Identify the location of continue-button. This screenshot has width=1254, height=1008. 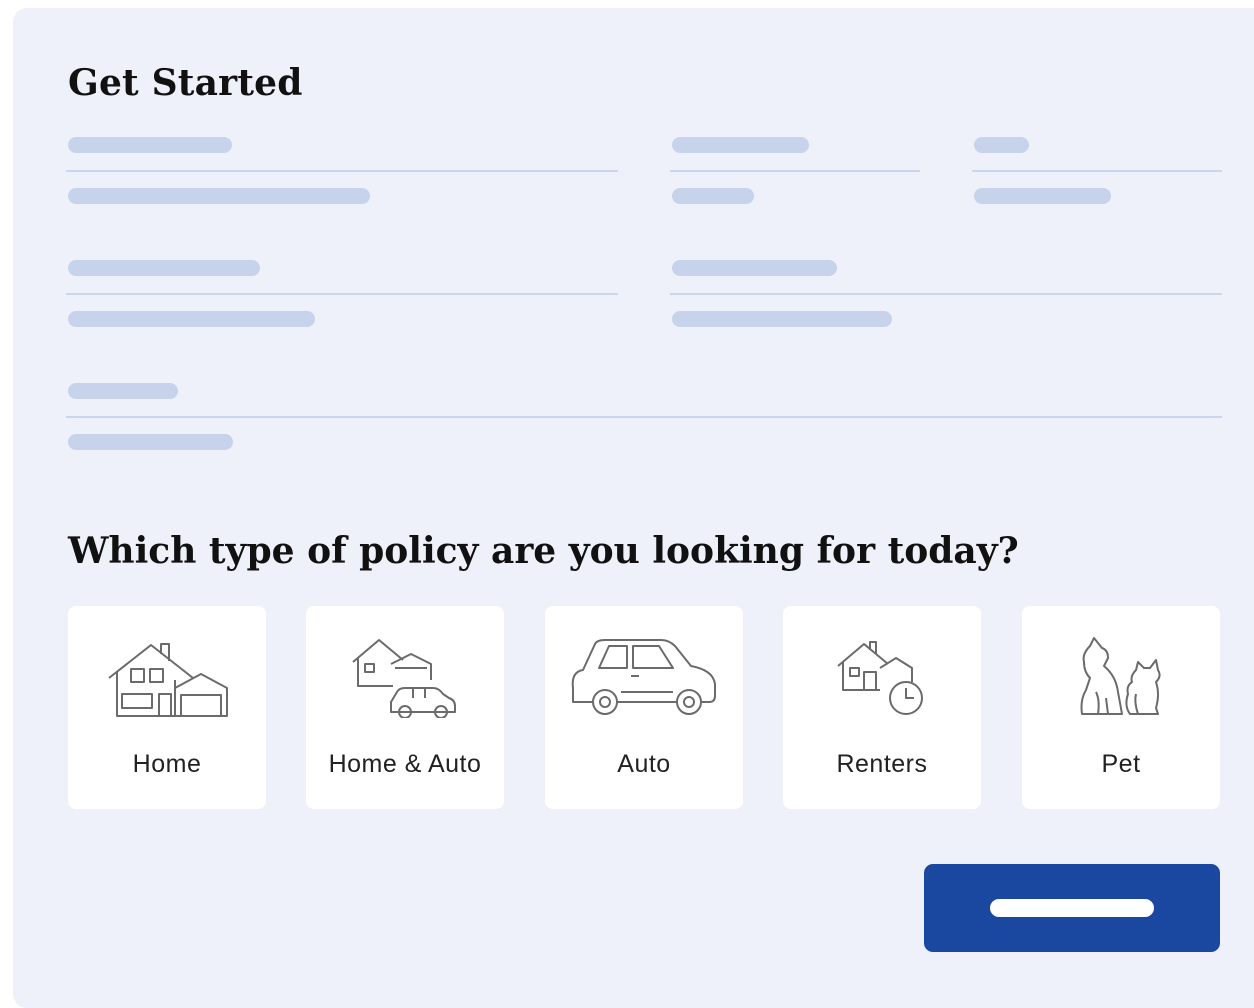
(1072, 908).